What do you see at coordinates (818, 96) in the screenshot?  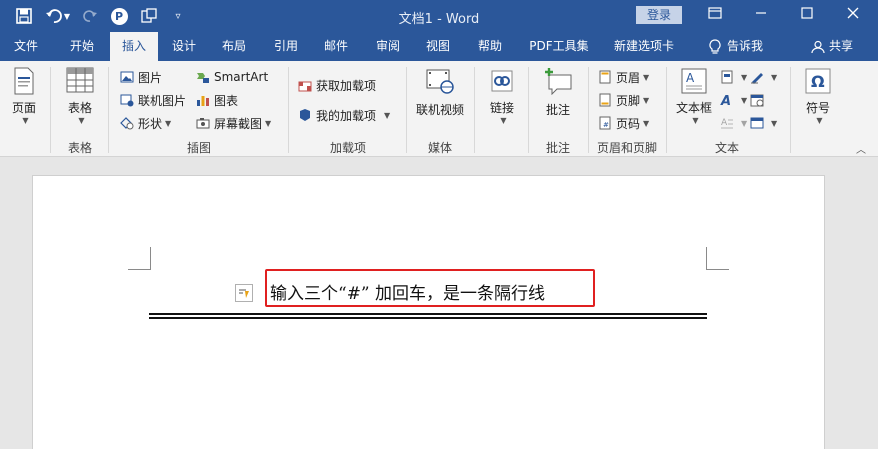 I see `symbols-button: Ω 符号 ▼` at bounding box center [818, 96].